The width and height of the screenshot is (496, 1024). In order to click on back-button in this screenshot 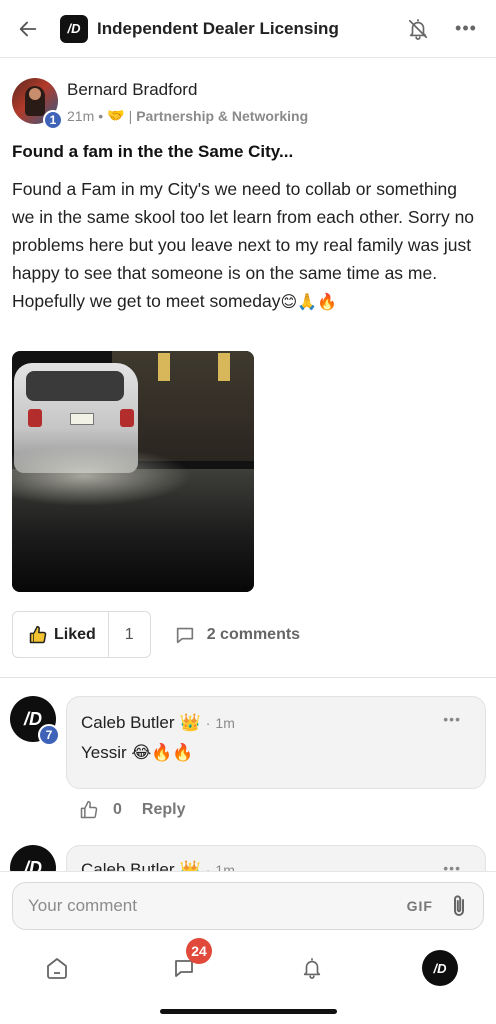, I will do `click(28, 29)`.